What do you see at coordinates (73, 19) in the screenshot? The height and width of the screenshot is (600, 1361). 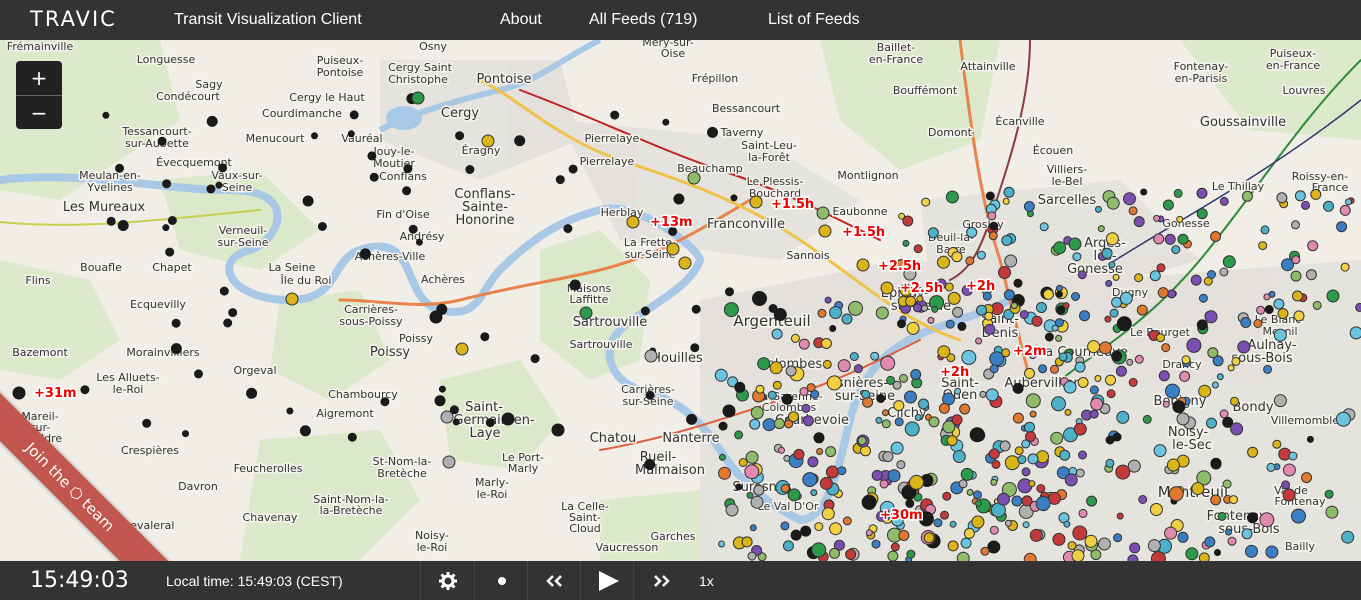 I see `brand-logo: TRAVIC` at bounding box center [73, 19].